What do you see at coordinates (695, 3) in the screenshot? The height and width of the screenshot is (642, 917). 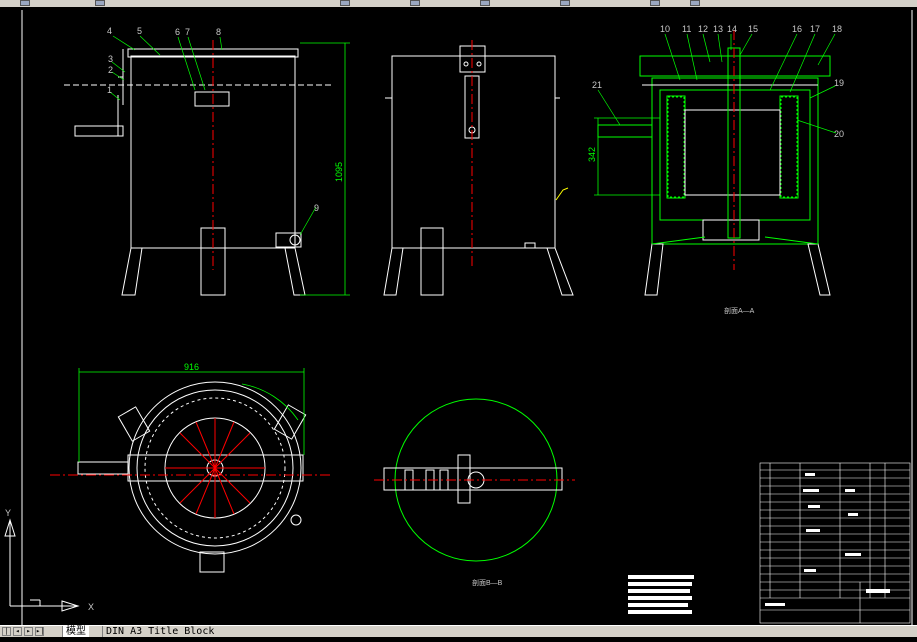 I see `pan-button` at bounding box center [695, 3].